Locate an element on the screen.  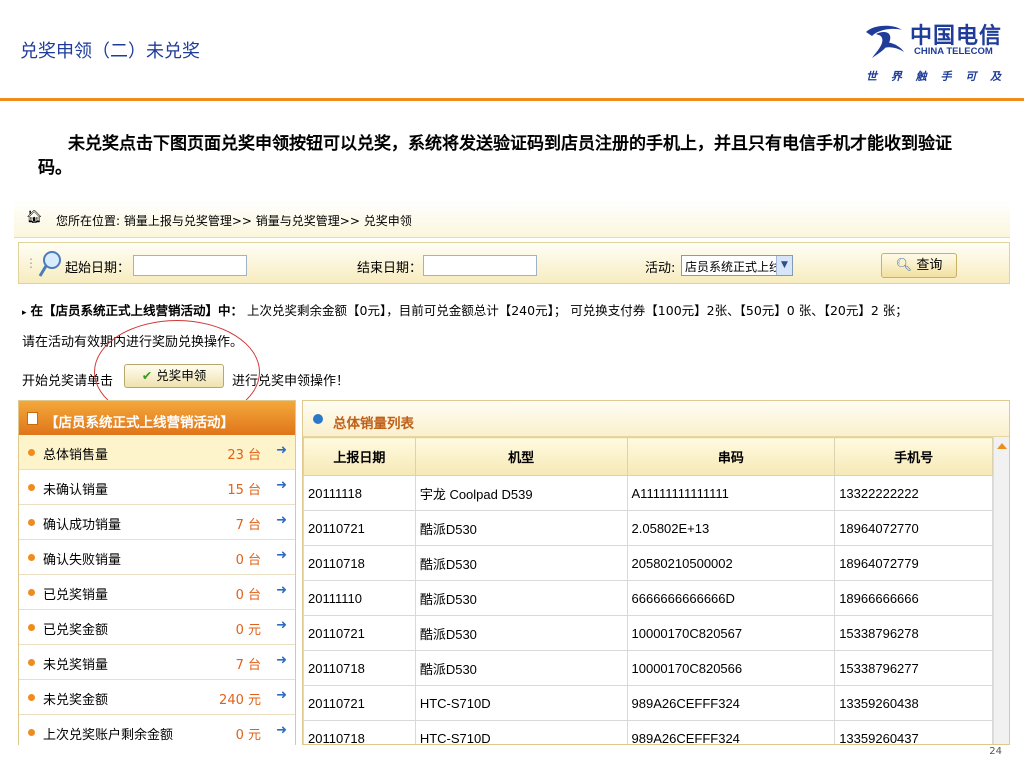
header-divider is located at coordinates (512, 99).